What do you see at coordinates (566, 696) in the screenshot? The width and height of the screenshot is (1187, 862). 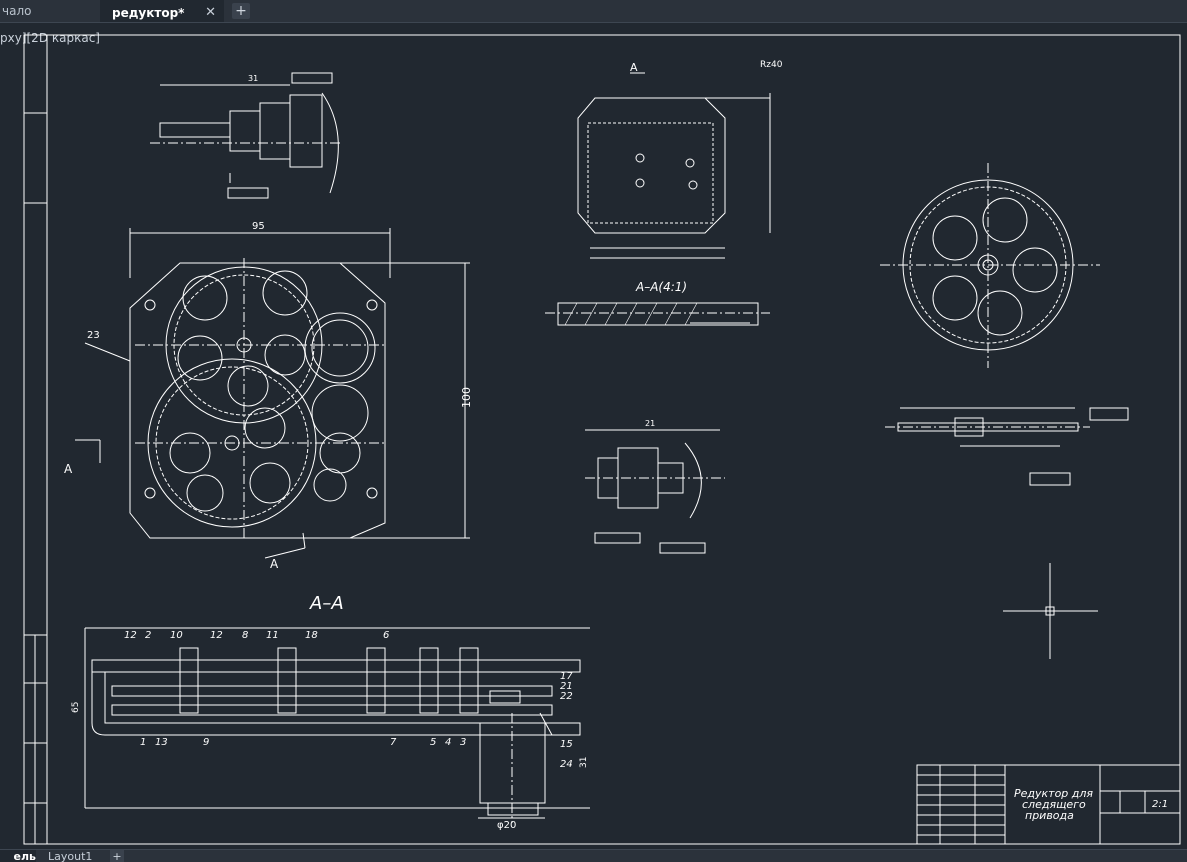 I see `leader-22: 22` at bounding box center [566, 696].